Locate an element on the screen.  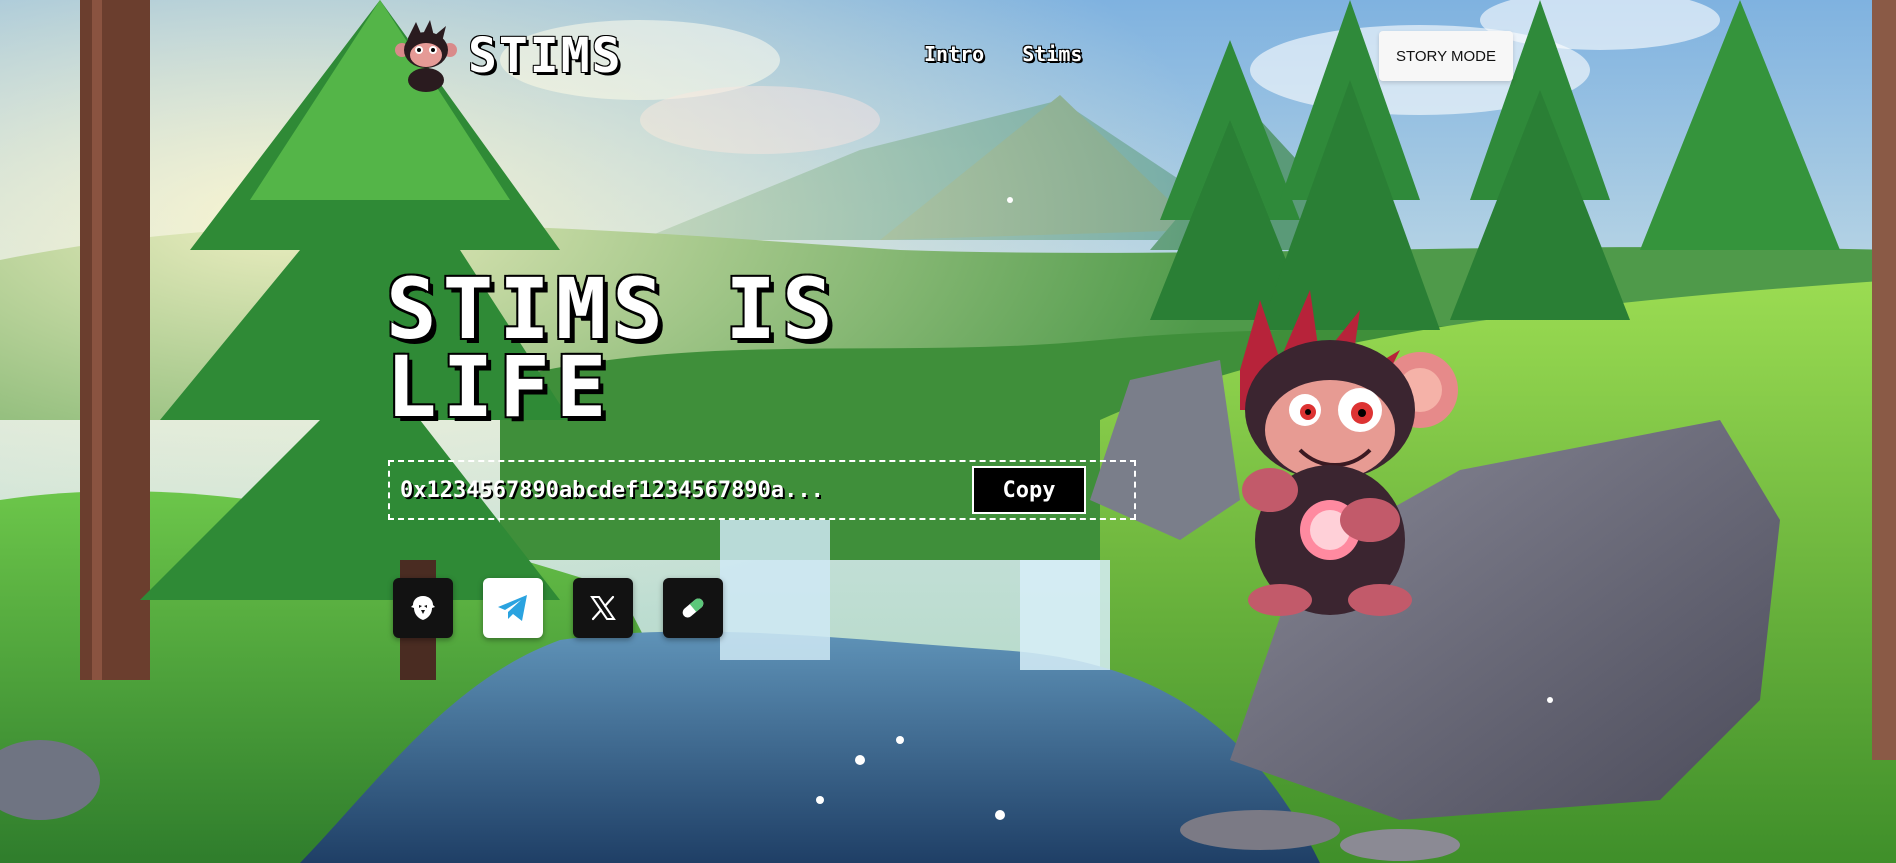
eagle-icon is located at coordinates (423, 608).